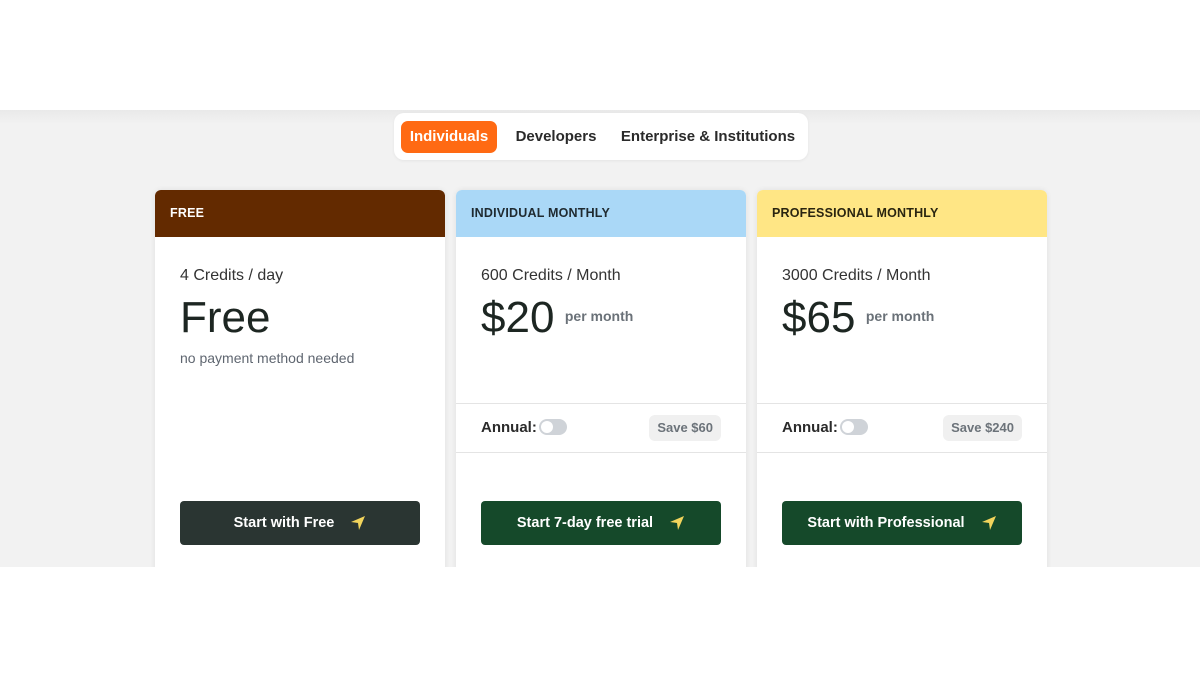 This screenshot has width=1200, height=675. I want to click on plan-credits: 3000 Credits / Month, so click(856, 275).